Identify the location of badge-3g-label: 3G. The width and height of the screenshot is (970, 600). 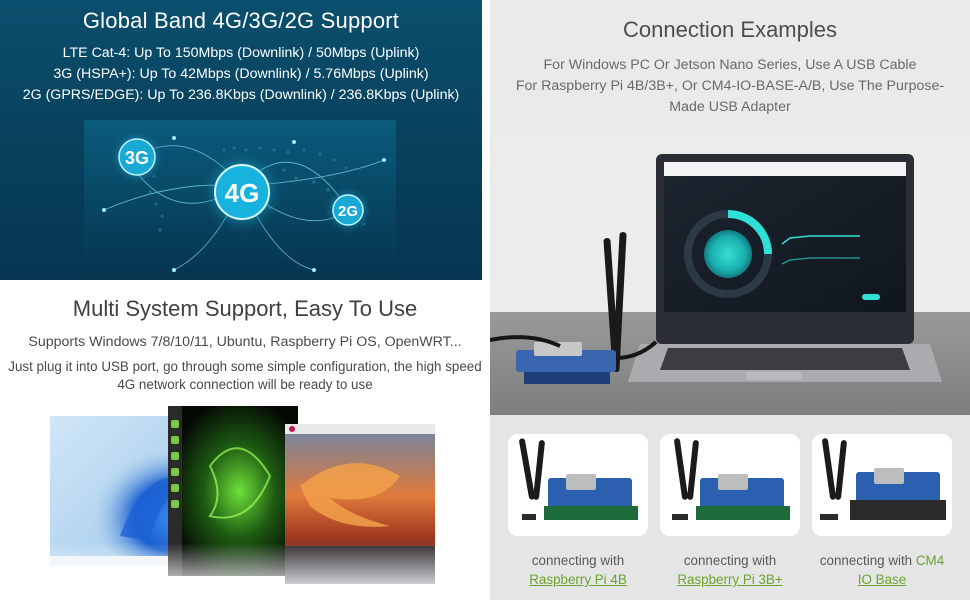
(137, 158).